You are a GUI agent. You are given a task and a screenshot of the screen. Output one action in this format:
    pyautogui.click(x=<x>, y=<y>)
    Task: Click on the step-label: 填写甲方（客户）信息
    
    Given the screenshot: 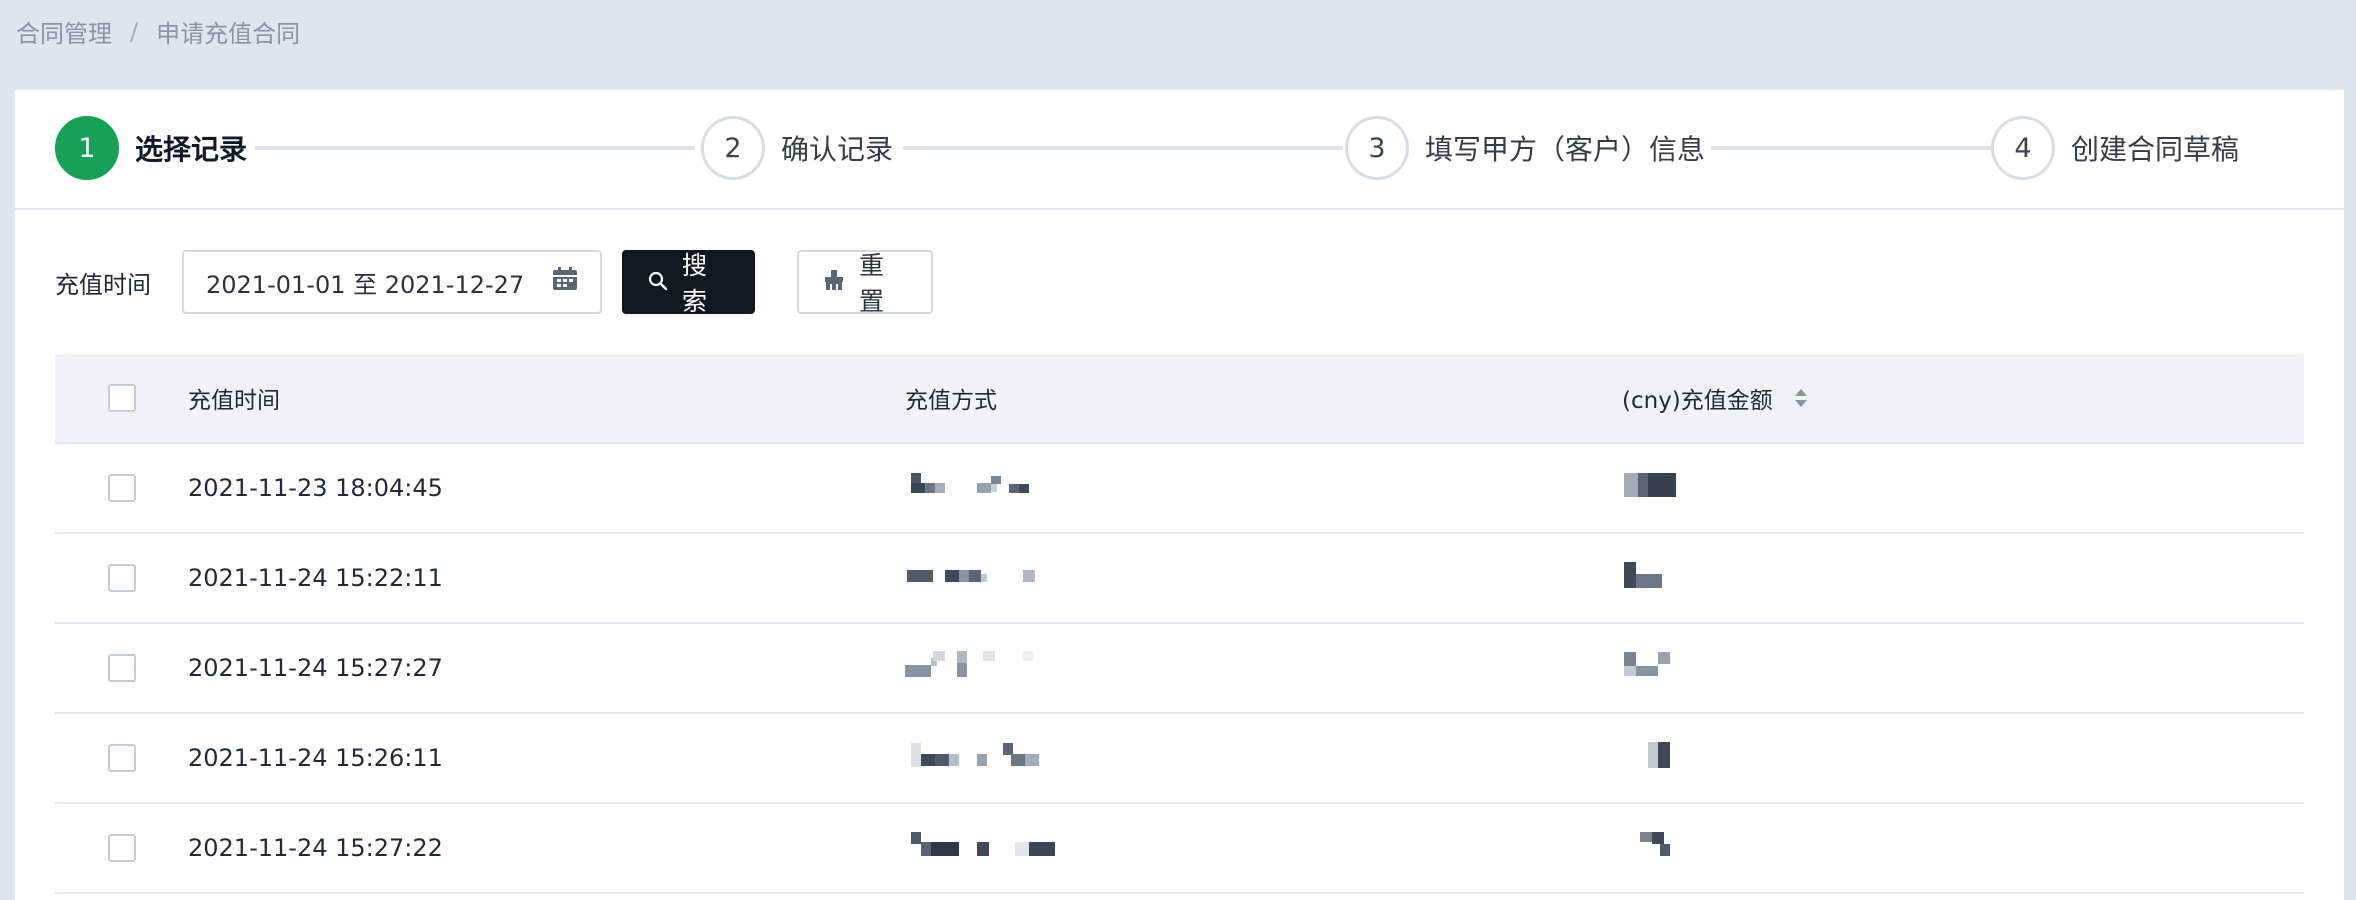 What is the action you would take?
    pyautogui.click(x=1565, y=149)
    